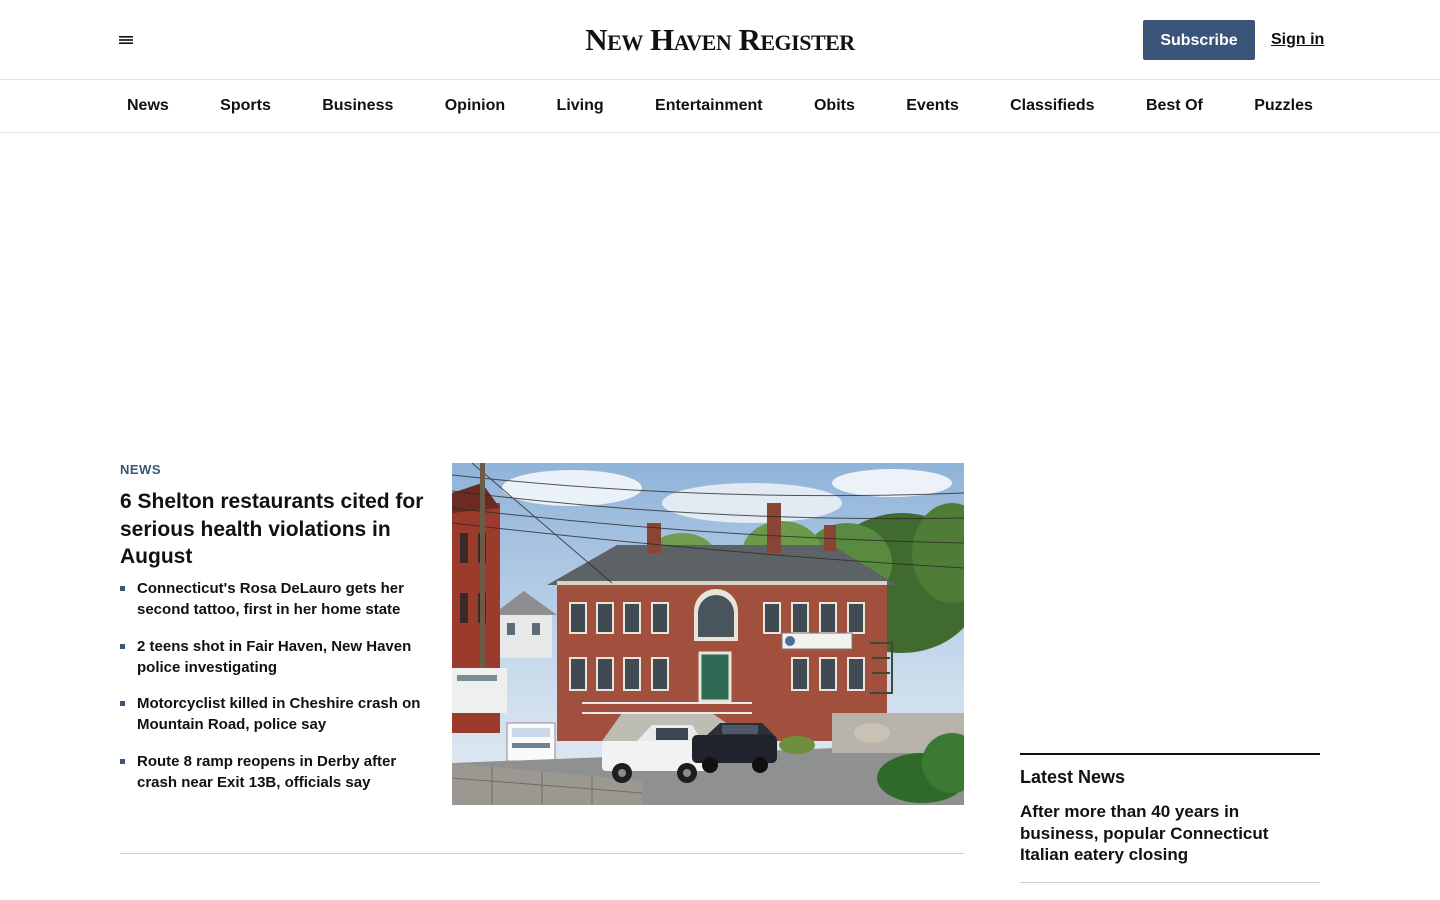 This screenshot has height=900, width=1440. I want to click on hamburger-menu-icon, so click(126, 40).